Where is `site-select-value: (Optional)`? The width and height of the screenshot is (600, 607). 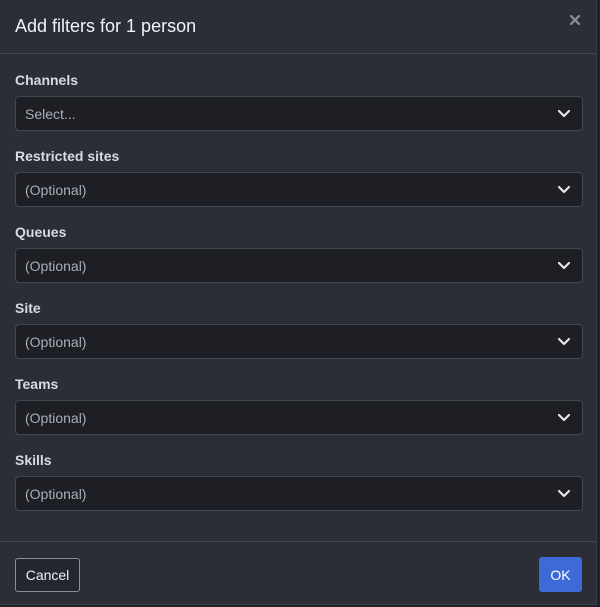 site-select-value: (Optional) is located at coordinates (56, 342).